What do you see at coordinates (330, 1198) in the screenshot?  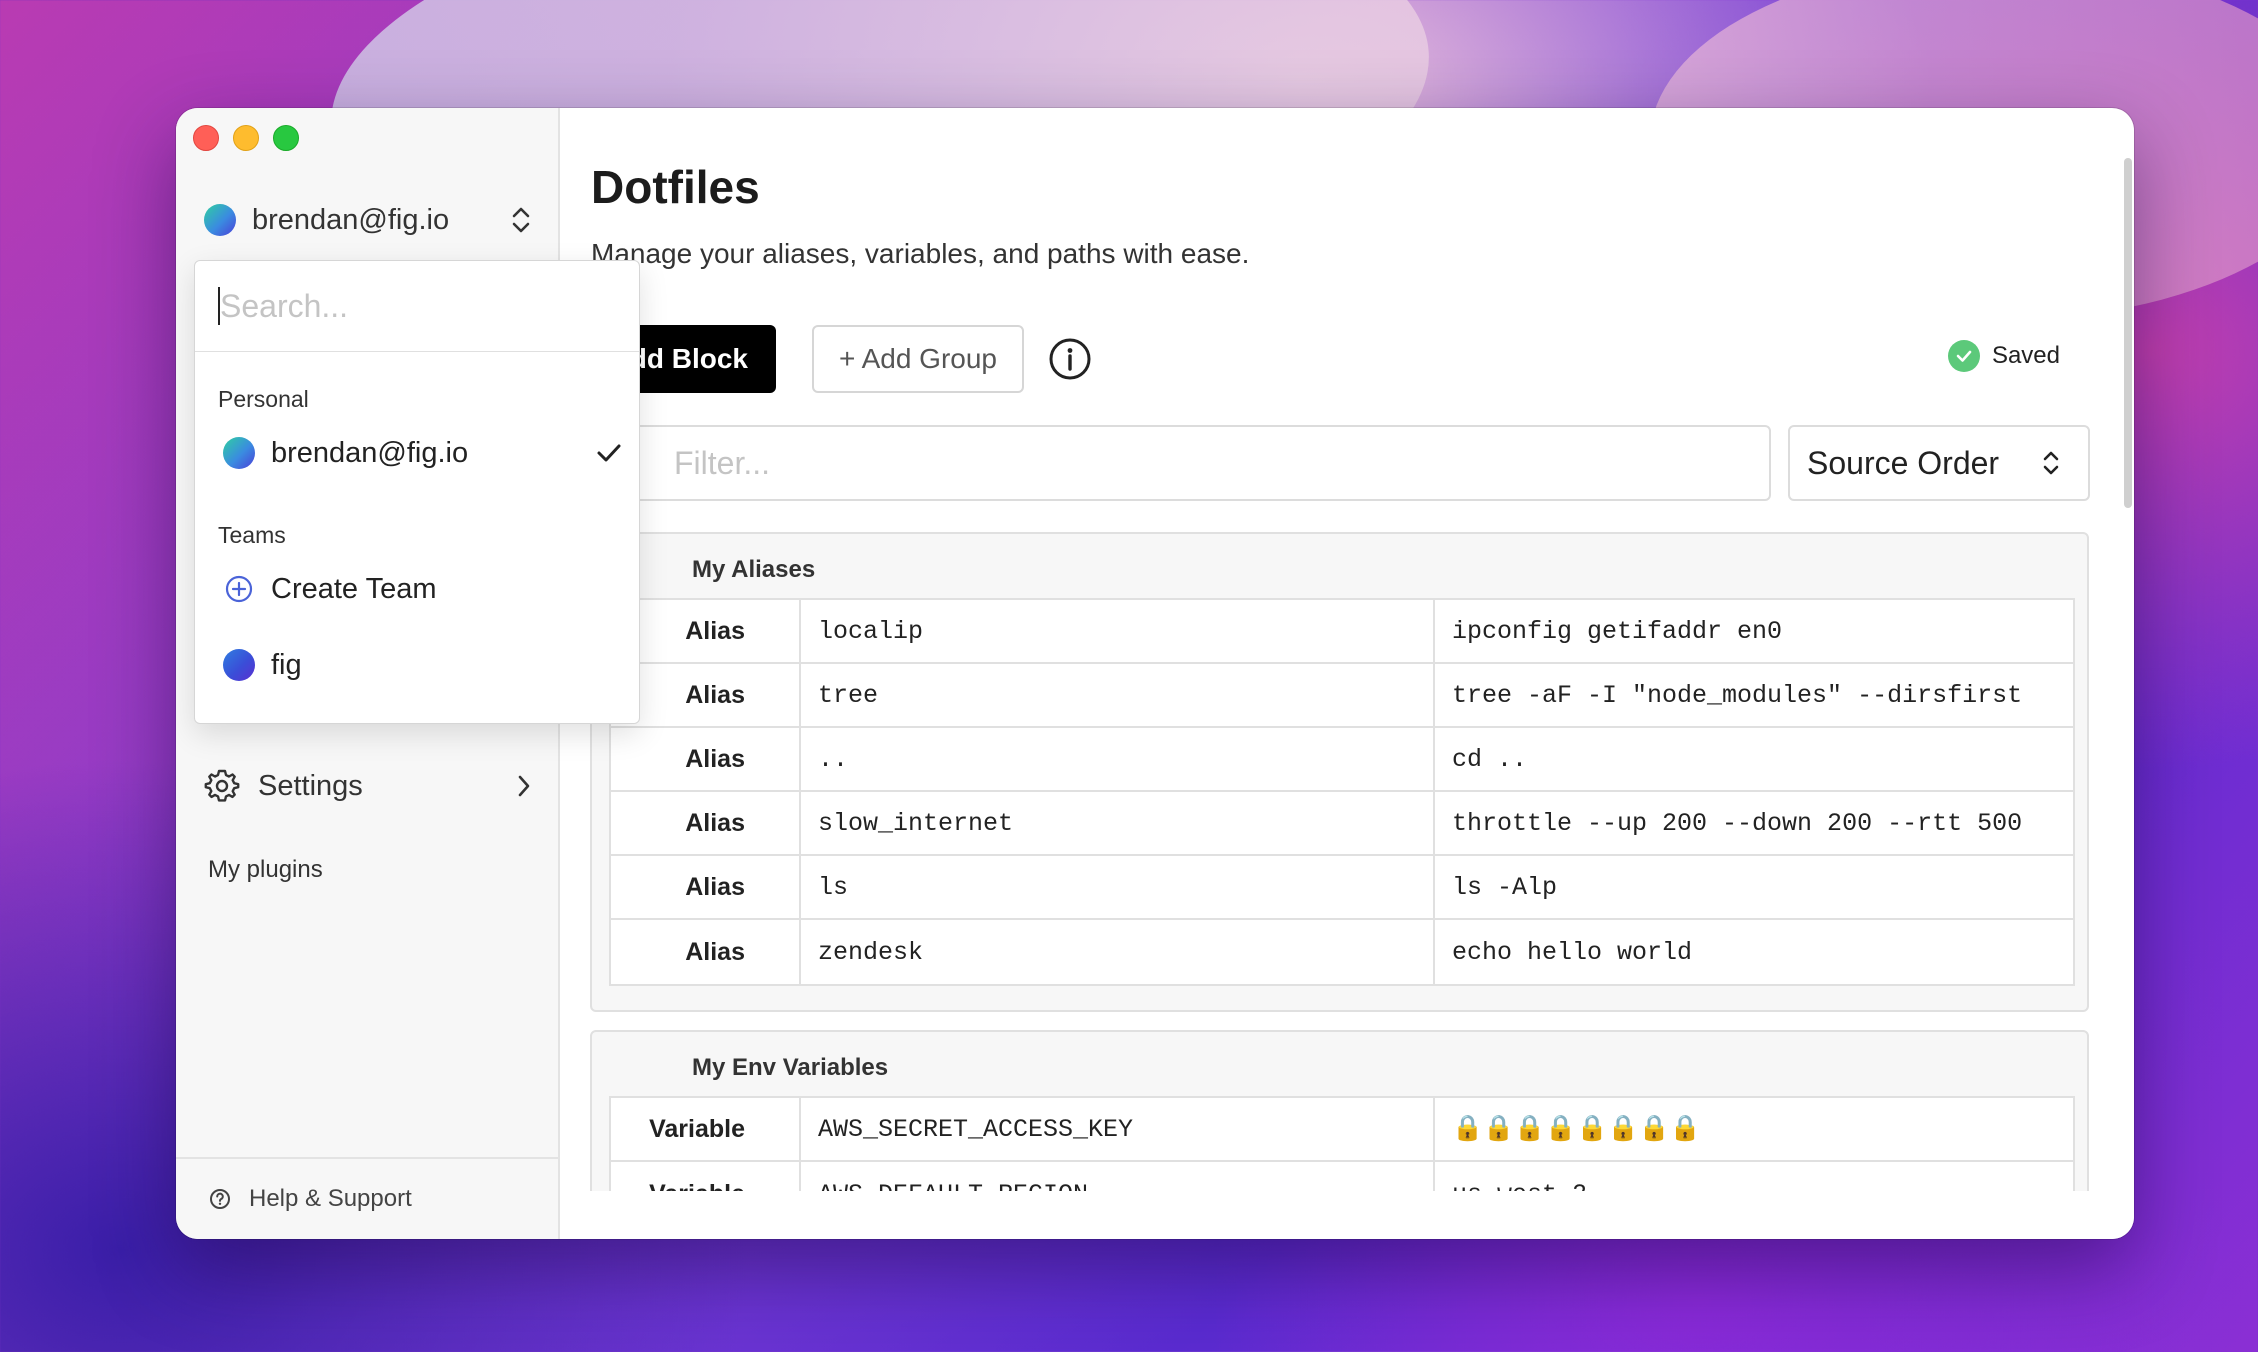 I see `help-support-label: Help & Support` at bounding box center [330, 1198].